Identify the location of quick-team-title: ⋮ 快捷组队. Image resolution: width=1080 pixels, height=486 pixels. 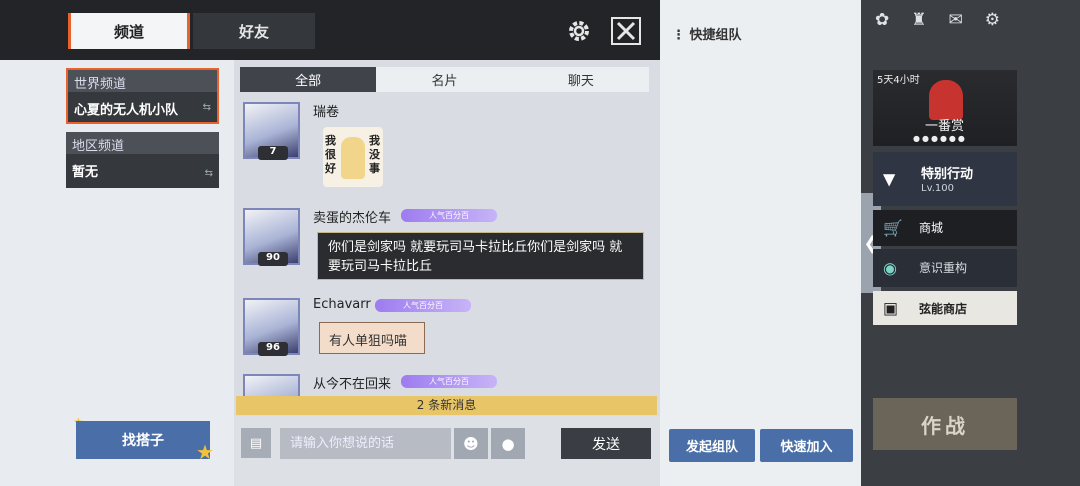
(707, 35).